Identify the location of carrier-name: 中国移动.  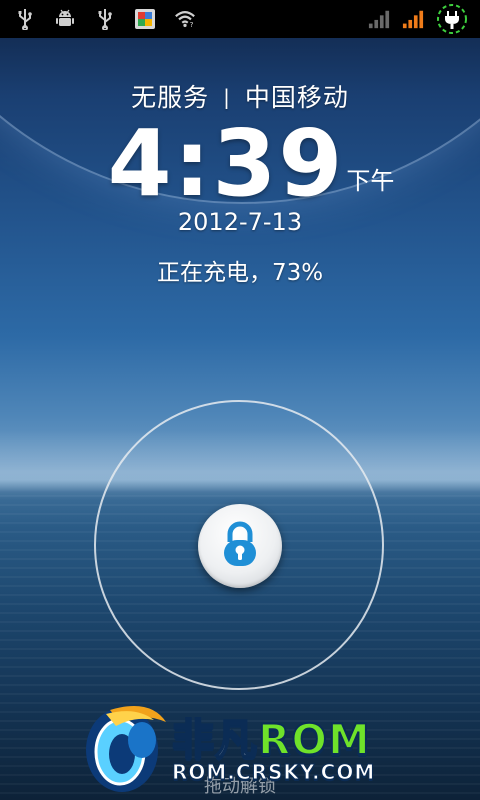
(296, 97).